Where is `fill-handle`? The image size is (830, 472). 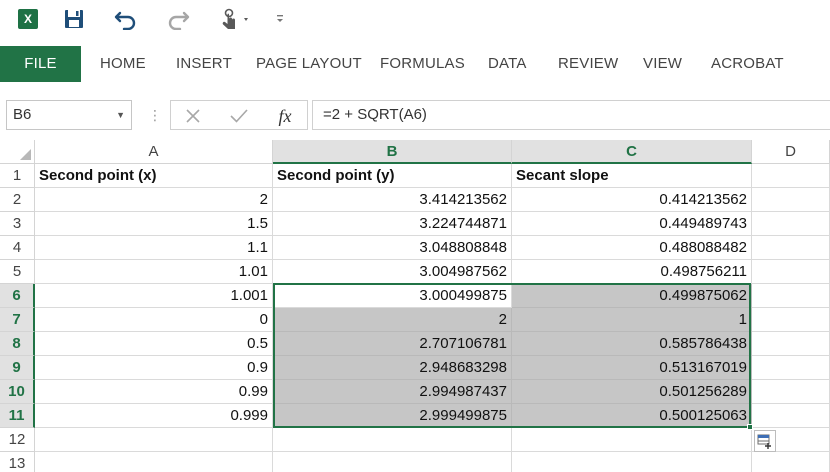
fill-handle is located at coordinates (750, 427).